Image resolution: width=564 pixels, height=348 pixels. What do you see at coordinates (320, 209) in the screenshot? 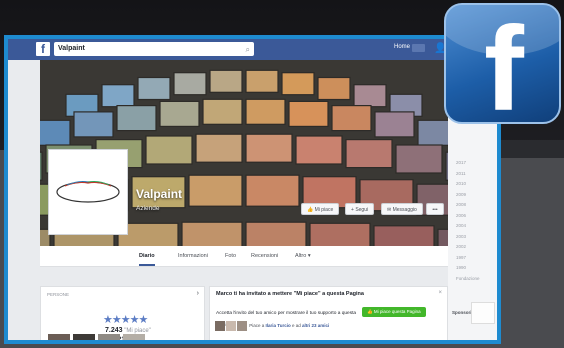
I see `like-button: 👍 Mi piace` at bounding box center [320, 209].